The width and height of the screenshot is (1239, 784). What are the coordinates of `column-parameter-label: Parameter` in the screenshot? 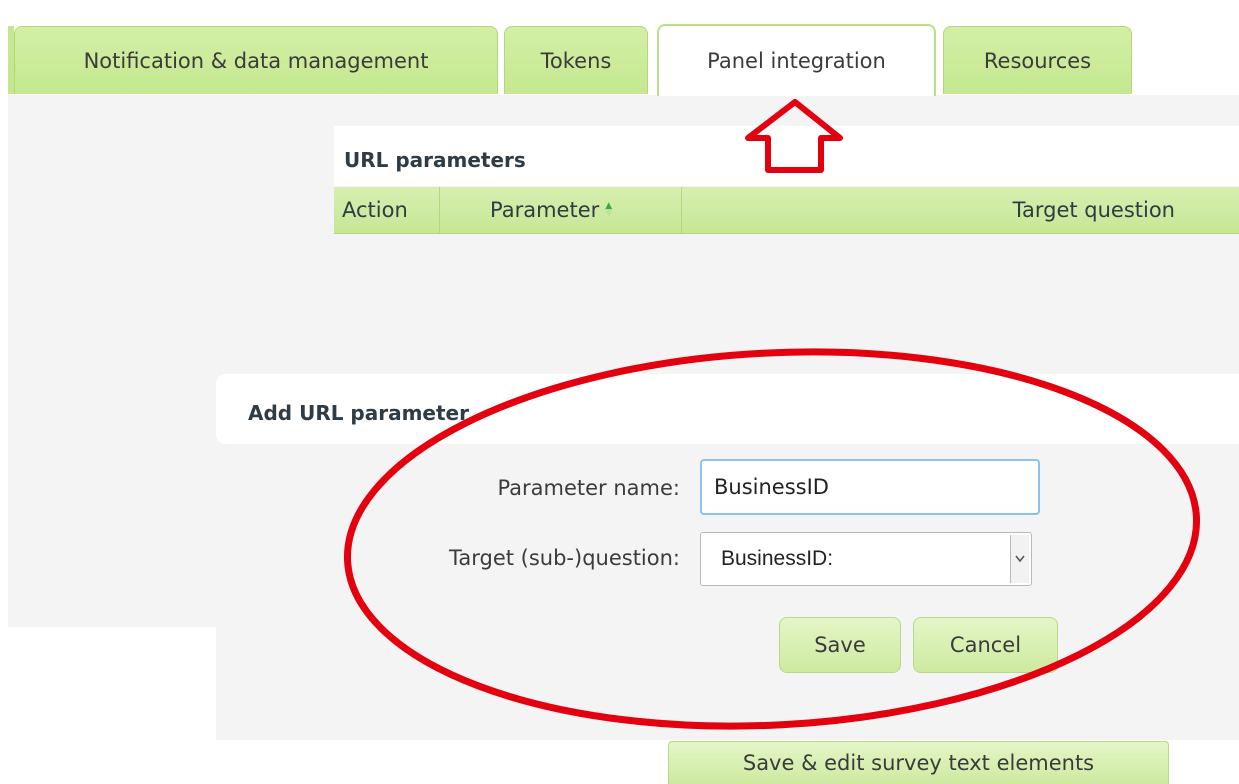 It's located at (545, 210).